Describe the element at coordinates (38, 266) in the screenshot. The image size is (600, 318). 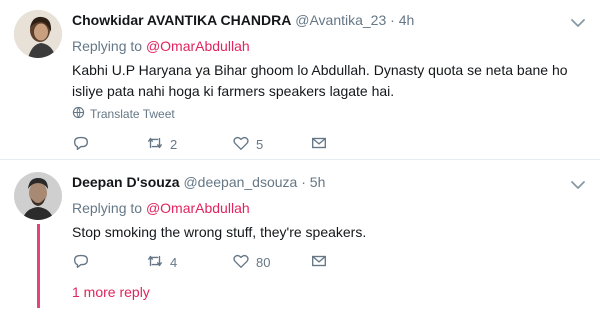
I see `thread-connector` at that location.